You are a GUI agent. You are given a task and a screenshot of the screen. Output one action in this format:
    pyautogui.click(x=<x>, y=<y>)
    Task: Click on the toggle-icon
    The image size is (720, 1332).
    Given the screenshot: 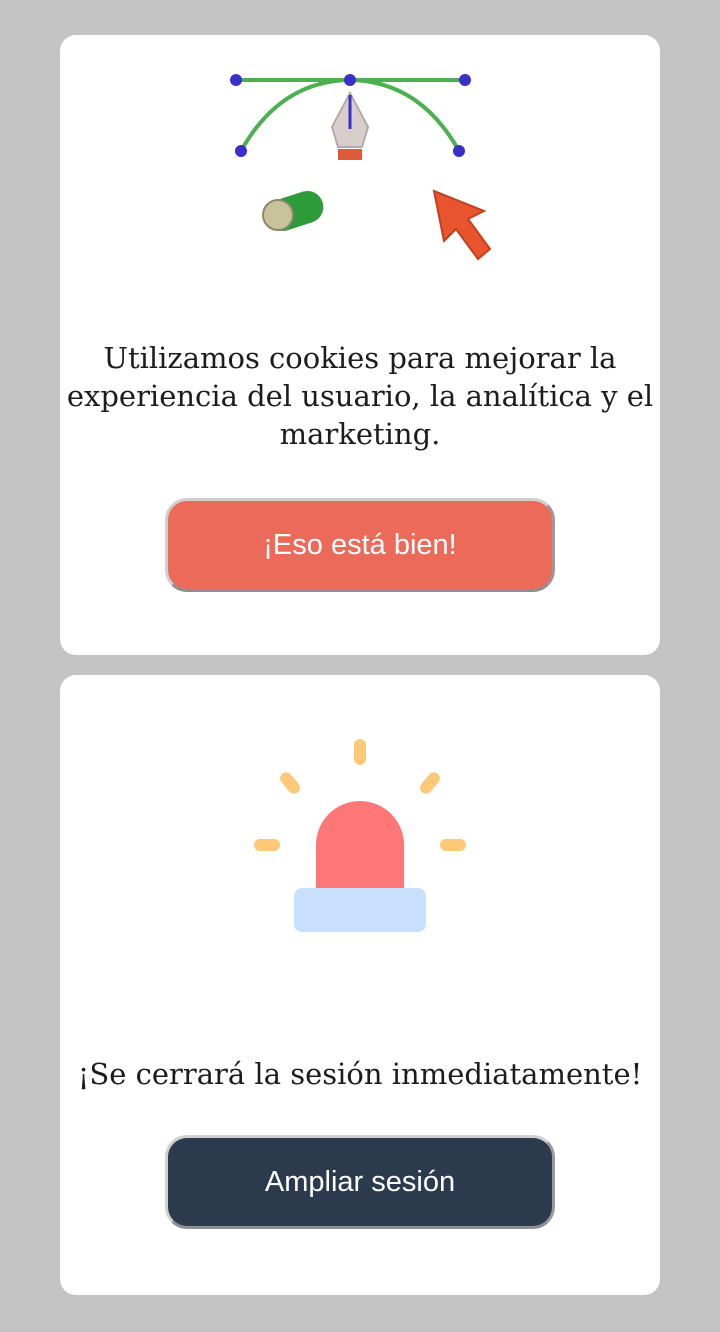 What is the action you would take?
    pyautogui.click(x=293, y=211)
    